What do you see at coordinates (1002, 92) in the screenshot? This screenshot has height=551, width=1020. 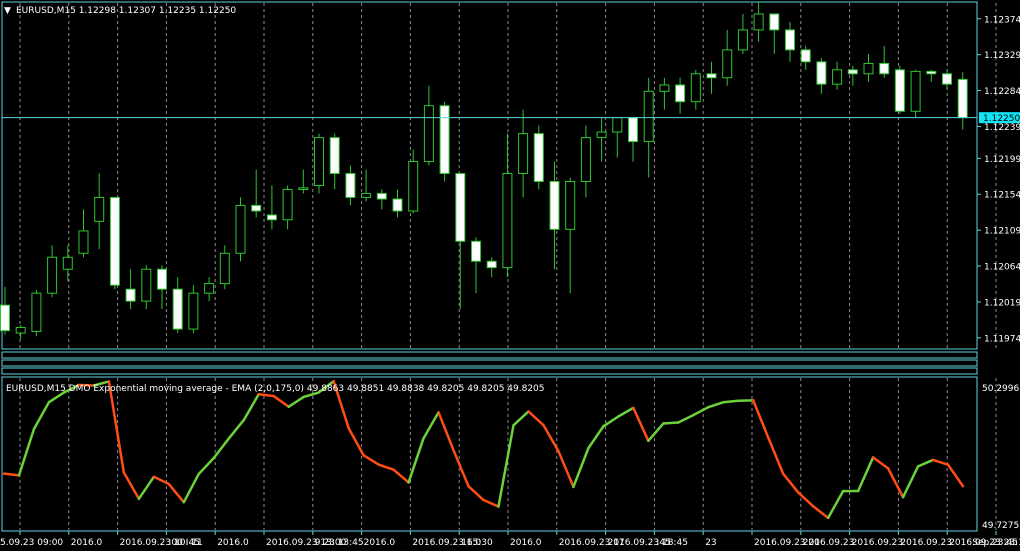 I see `price-tick-label: 1.12284` at bounding box center [1002, 92].